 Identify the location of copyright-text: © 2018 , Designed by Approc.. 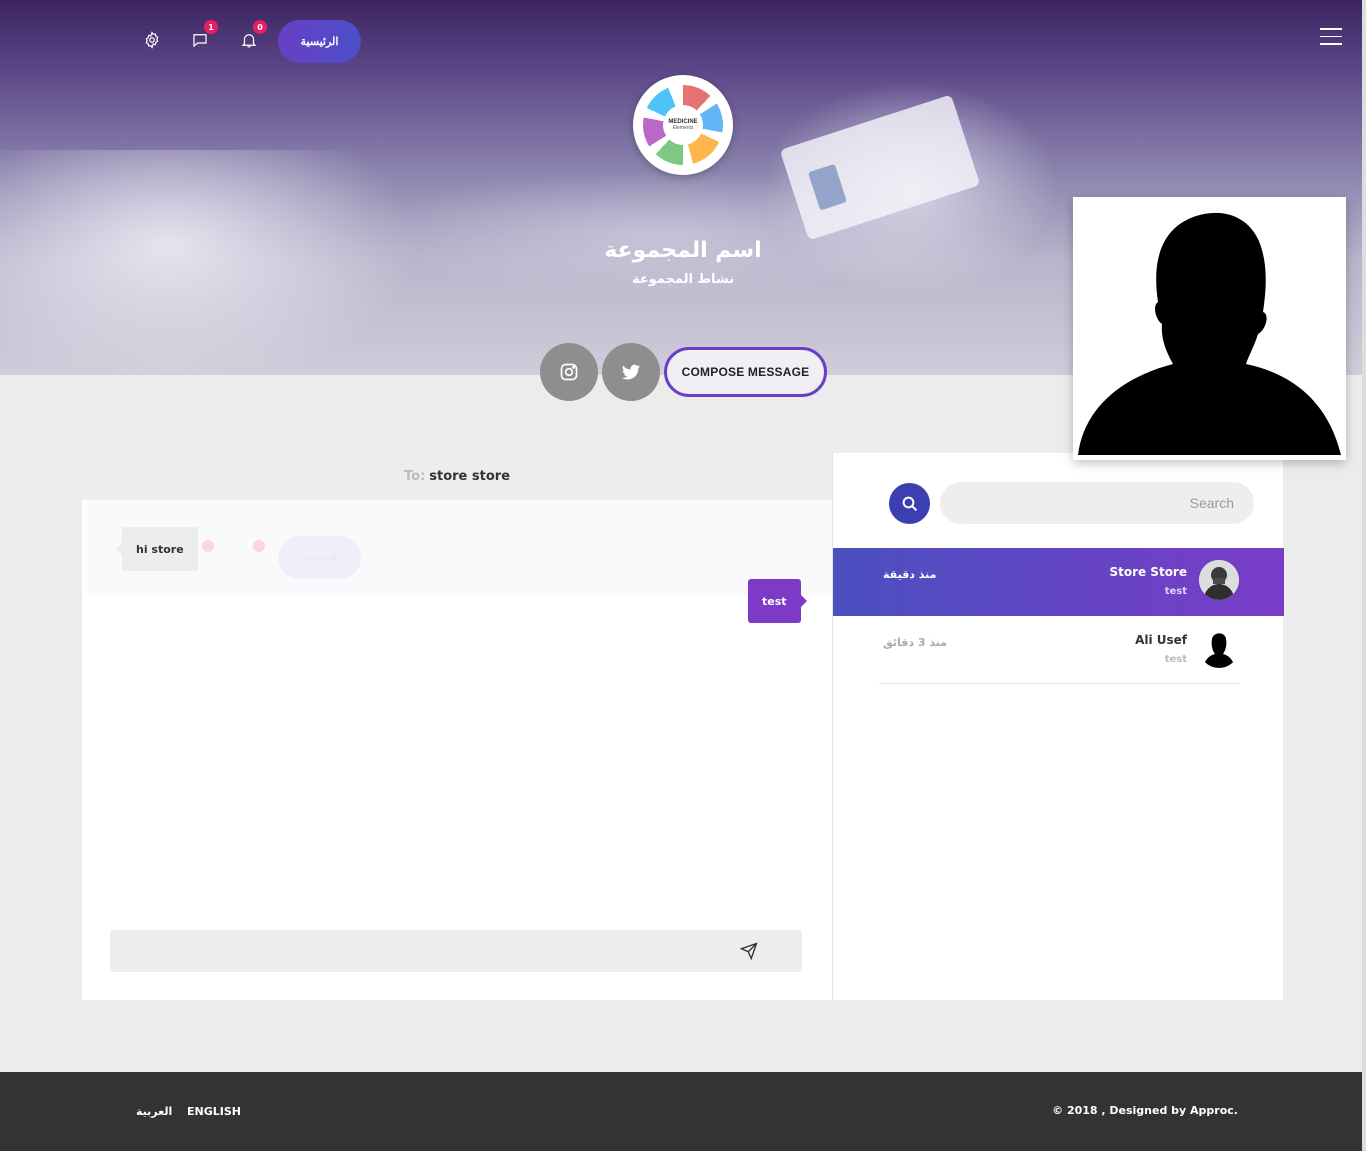
(1145, 1110).